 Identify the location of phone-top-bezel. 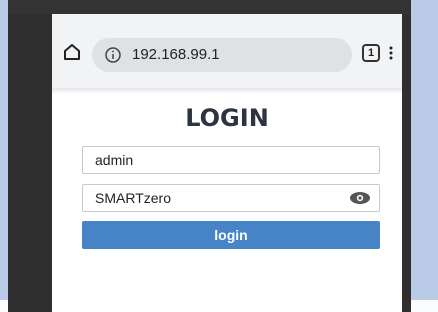
(209, 7).